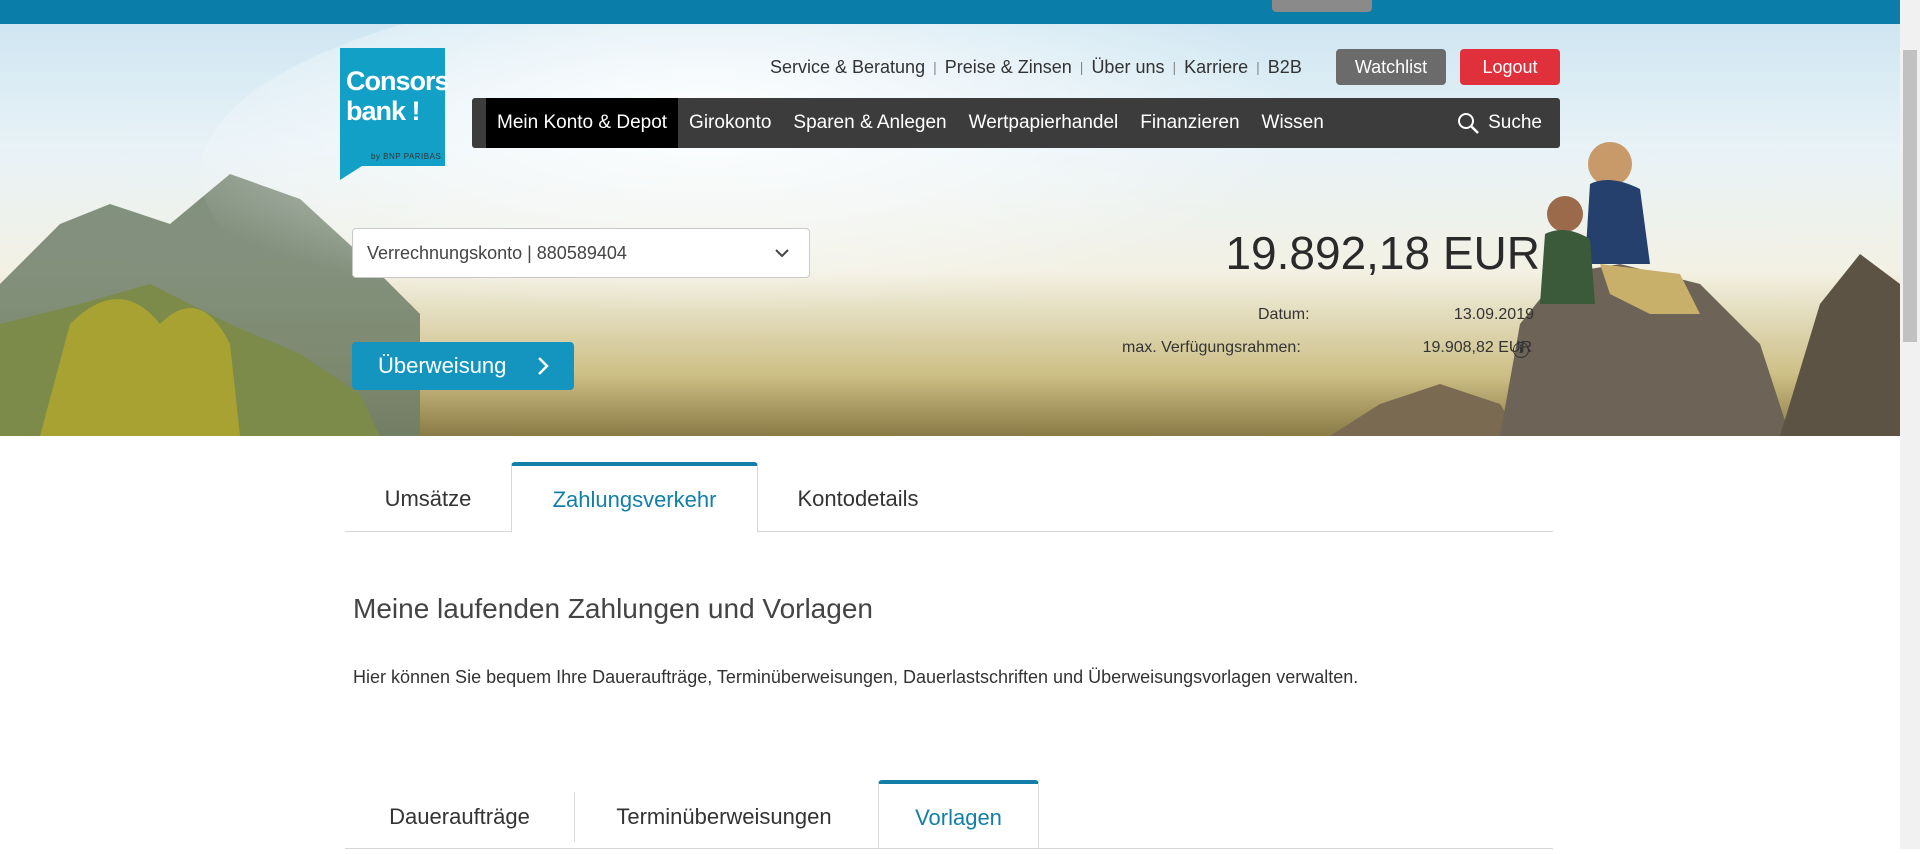 Image resolution: width=1920 pixels, height=854 pixels. I want to click on search-label: Suche, so click(1515, 122).